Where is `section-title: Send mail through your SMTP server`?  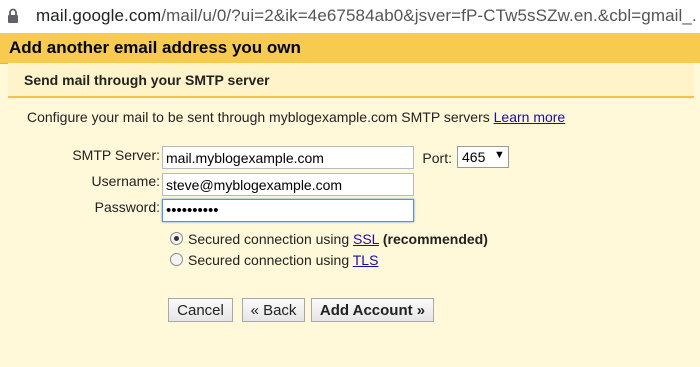 section-title: Send mail through your SMTP server is located at coordinates (147, 80).